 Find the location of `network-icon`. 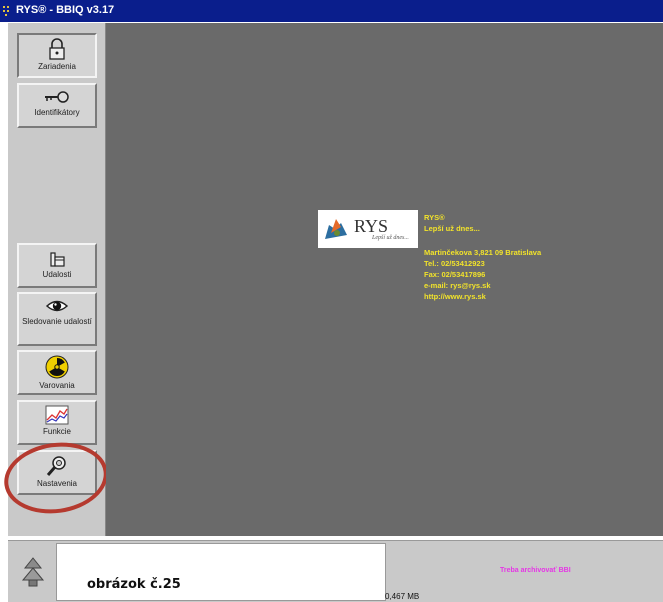

network-icon is located at coordinates (33, 572).